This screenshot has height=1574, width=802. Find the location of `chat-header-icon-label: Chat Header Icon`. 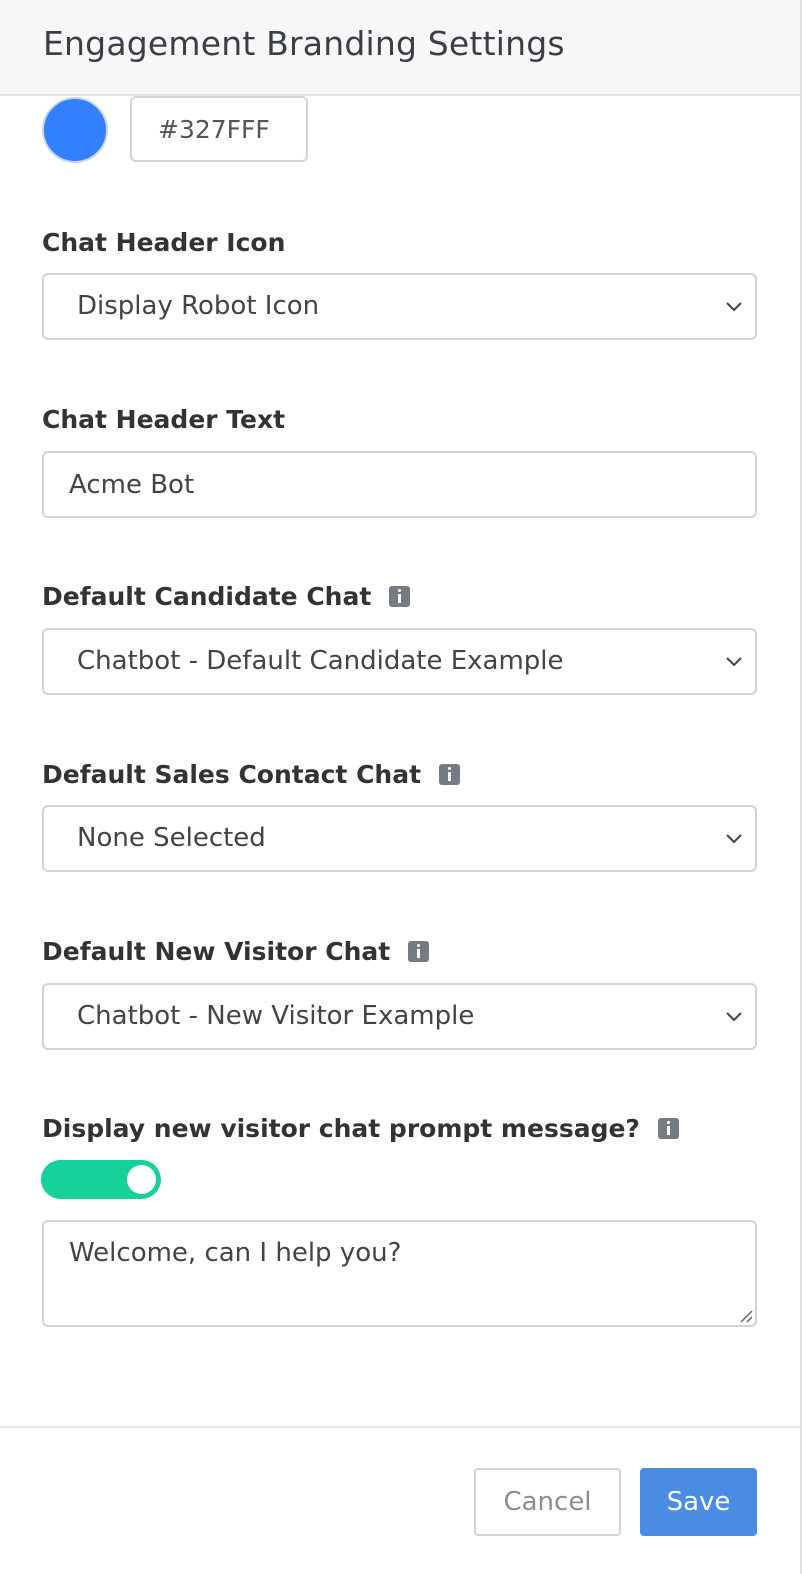

chat-header-icon-label: Chat Header Icon is located at coordinates (163, 242).